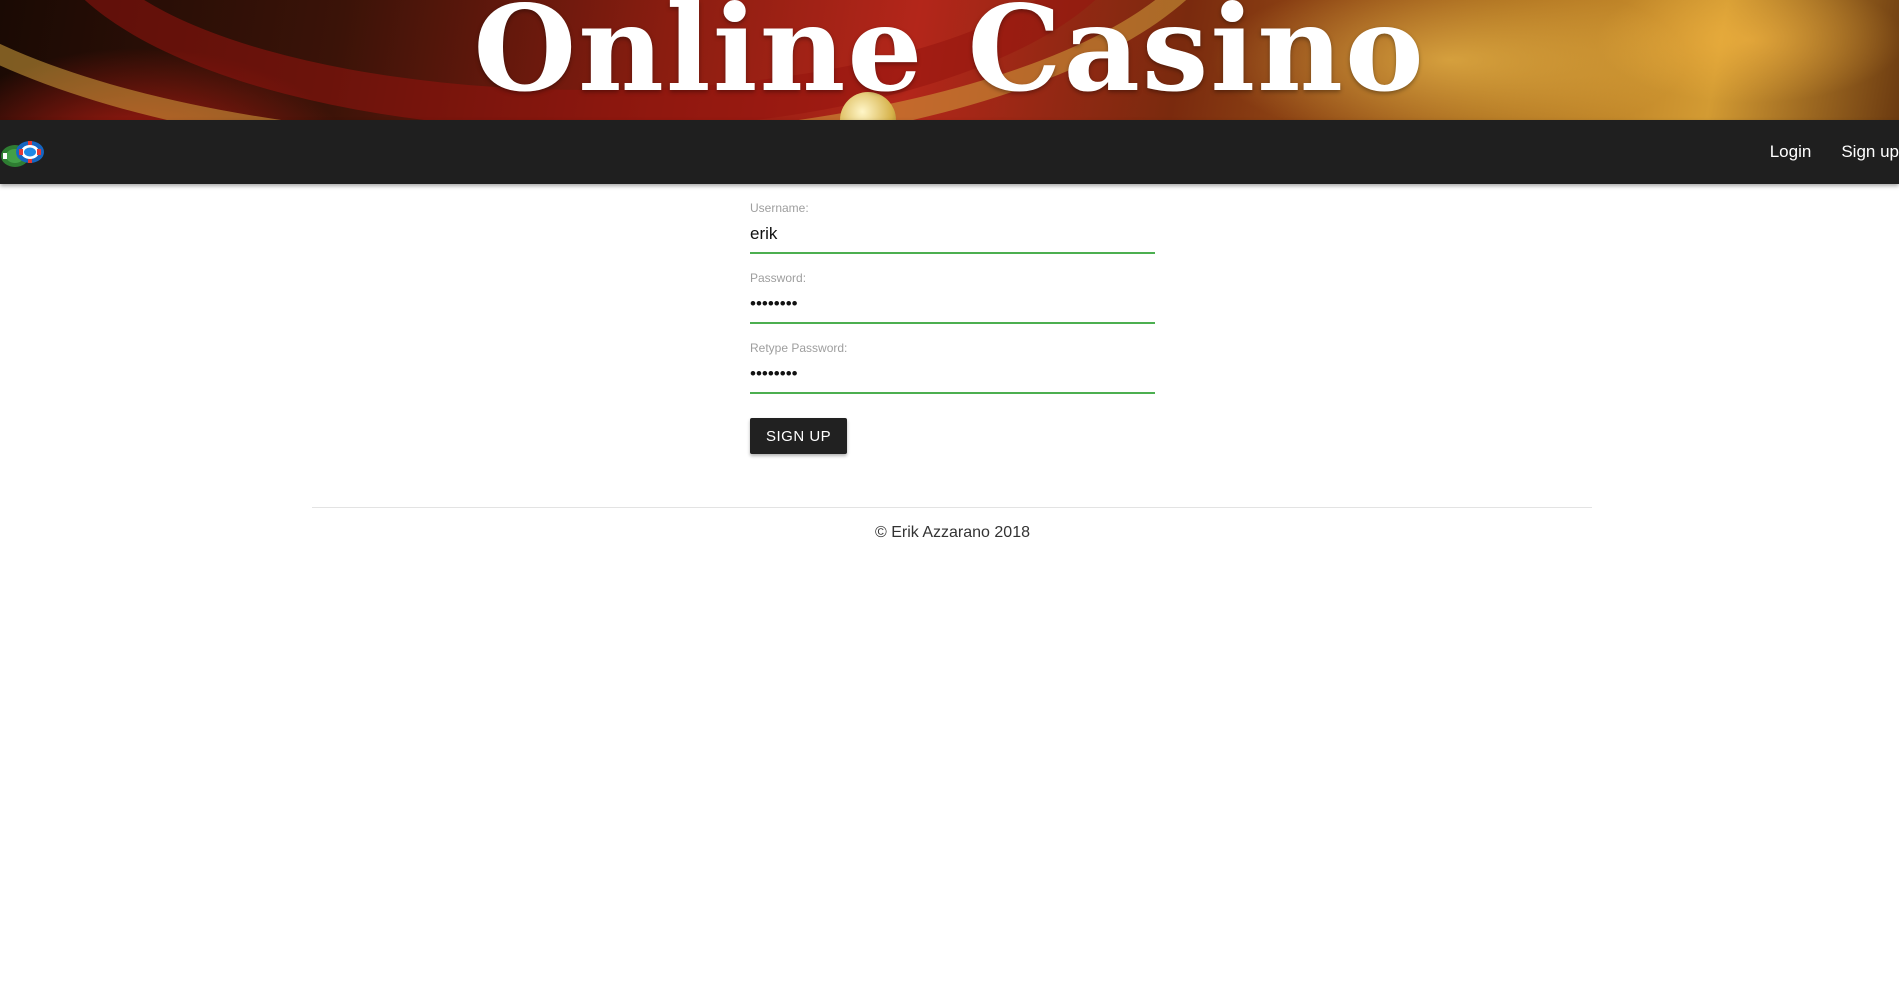 The height and width of the screenshot is (1008, 1899). I want to click on header-banner: Online Casino, so click(949, 60).